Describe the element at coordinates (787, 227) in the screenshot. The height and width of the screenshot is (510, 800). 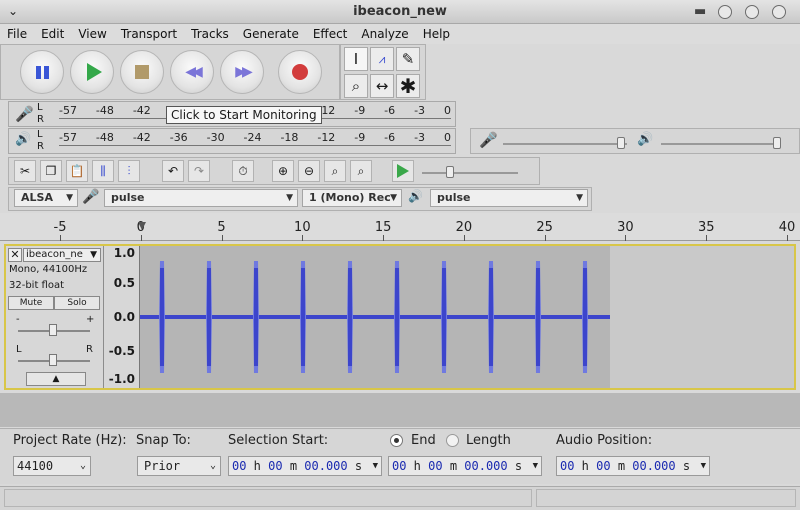
I see `ruler-tick-label: 40` at that location.